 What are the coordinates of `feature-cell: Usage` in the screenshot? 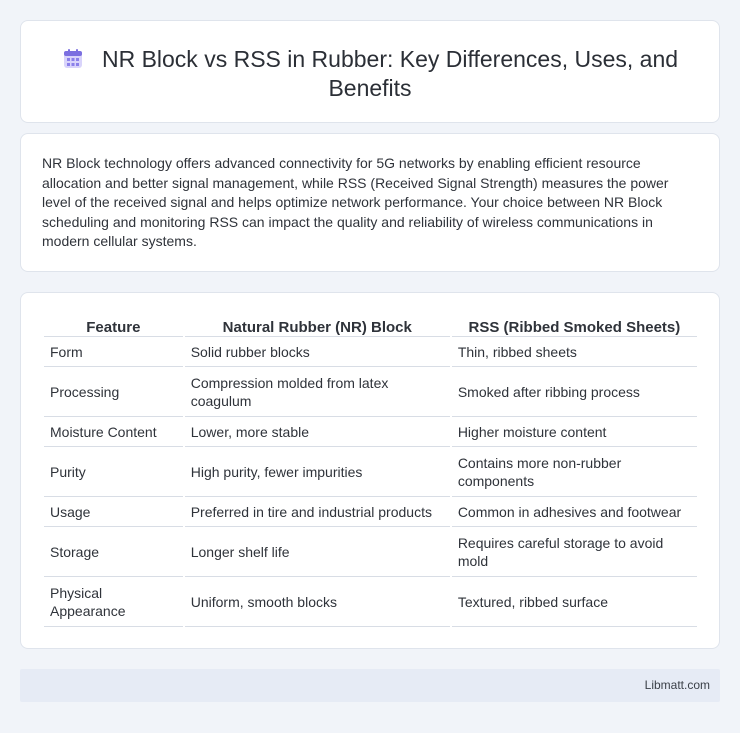 It's located at (113, 512).